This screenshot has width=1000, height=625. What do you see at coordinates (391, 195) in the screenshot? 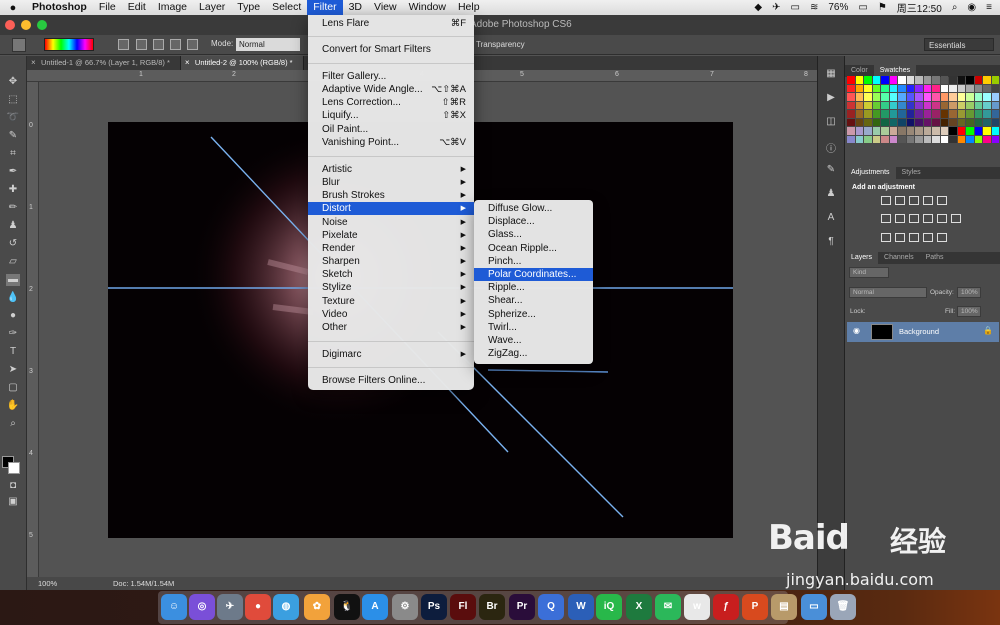
I see `filter-menu-item-brush-strokes: Brush Strokes ▶` at bounding box center [391, 195].